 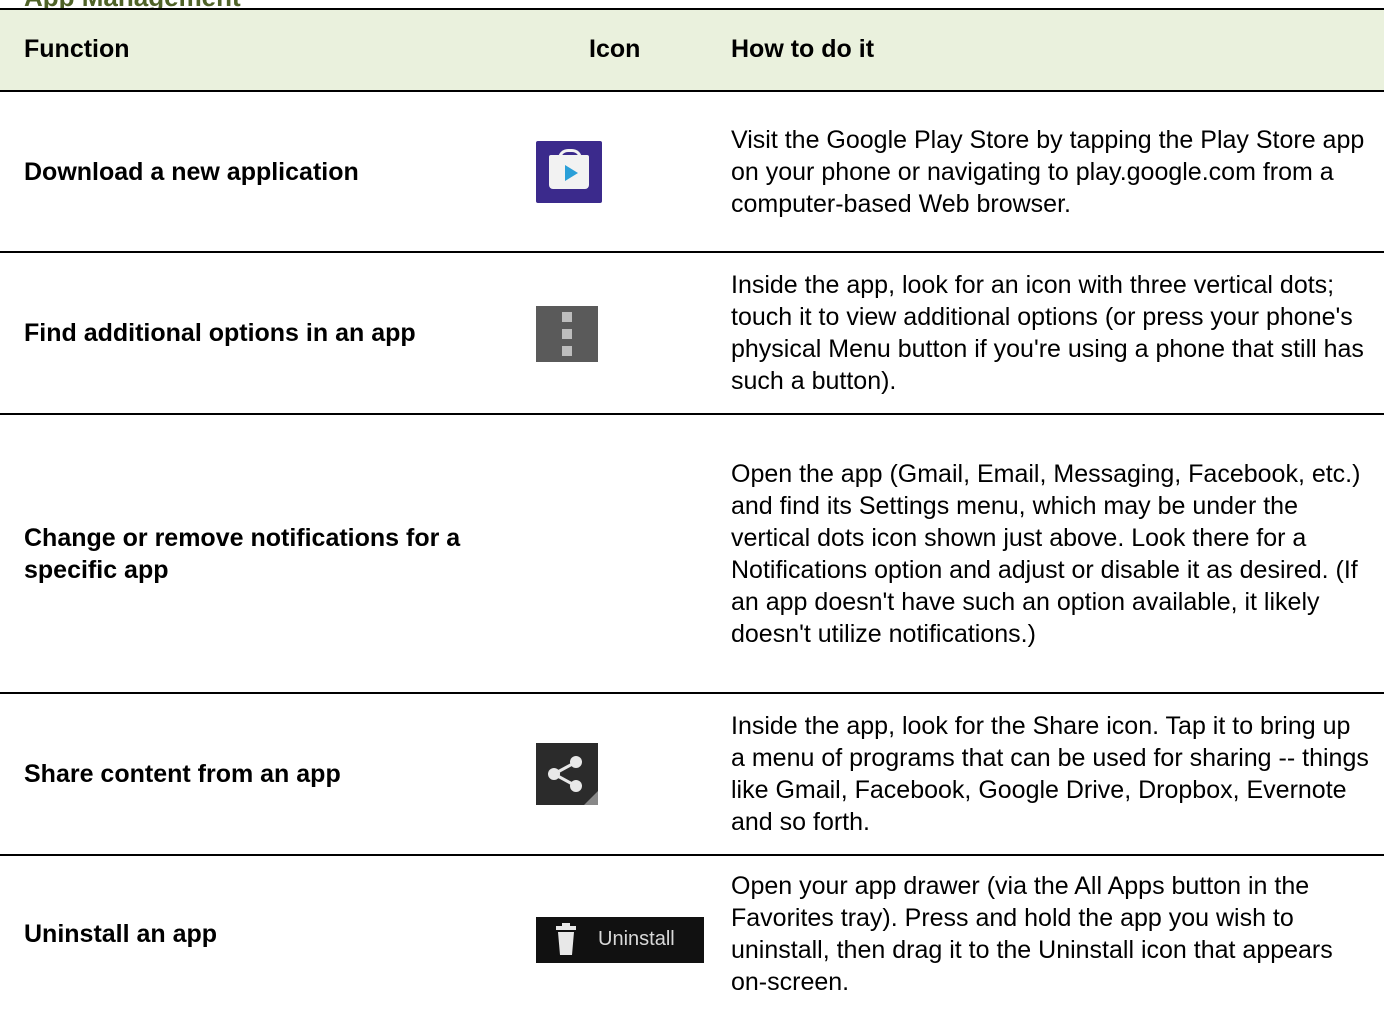 I want to click on overflow-menu-icon, so click(x=567, y=334).